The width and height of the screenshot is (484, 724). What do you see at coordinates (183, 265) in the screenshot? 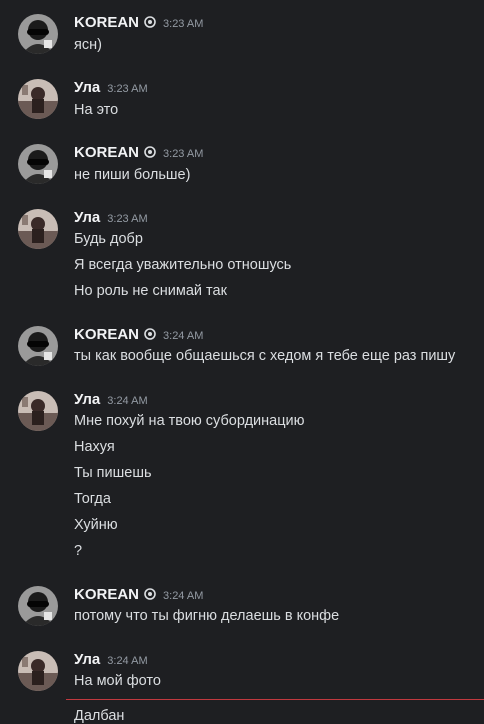
I see `message-text: Я всегда уважительно отношусь` at bounding box center [183, 265].